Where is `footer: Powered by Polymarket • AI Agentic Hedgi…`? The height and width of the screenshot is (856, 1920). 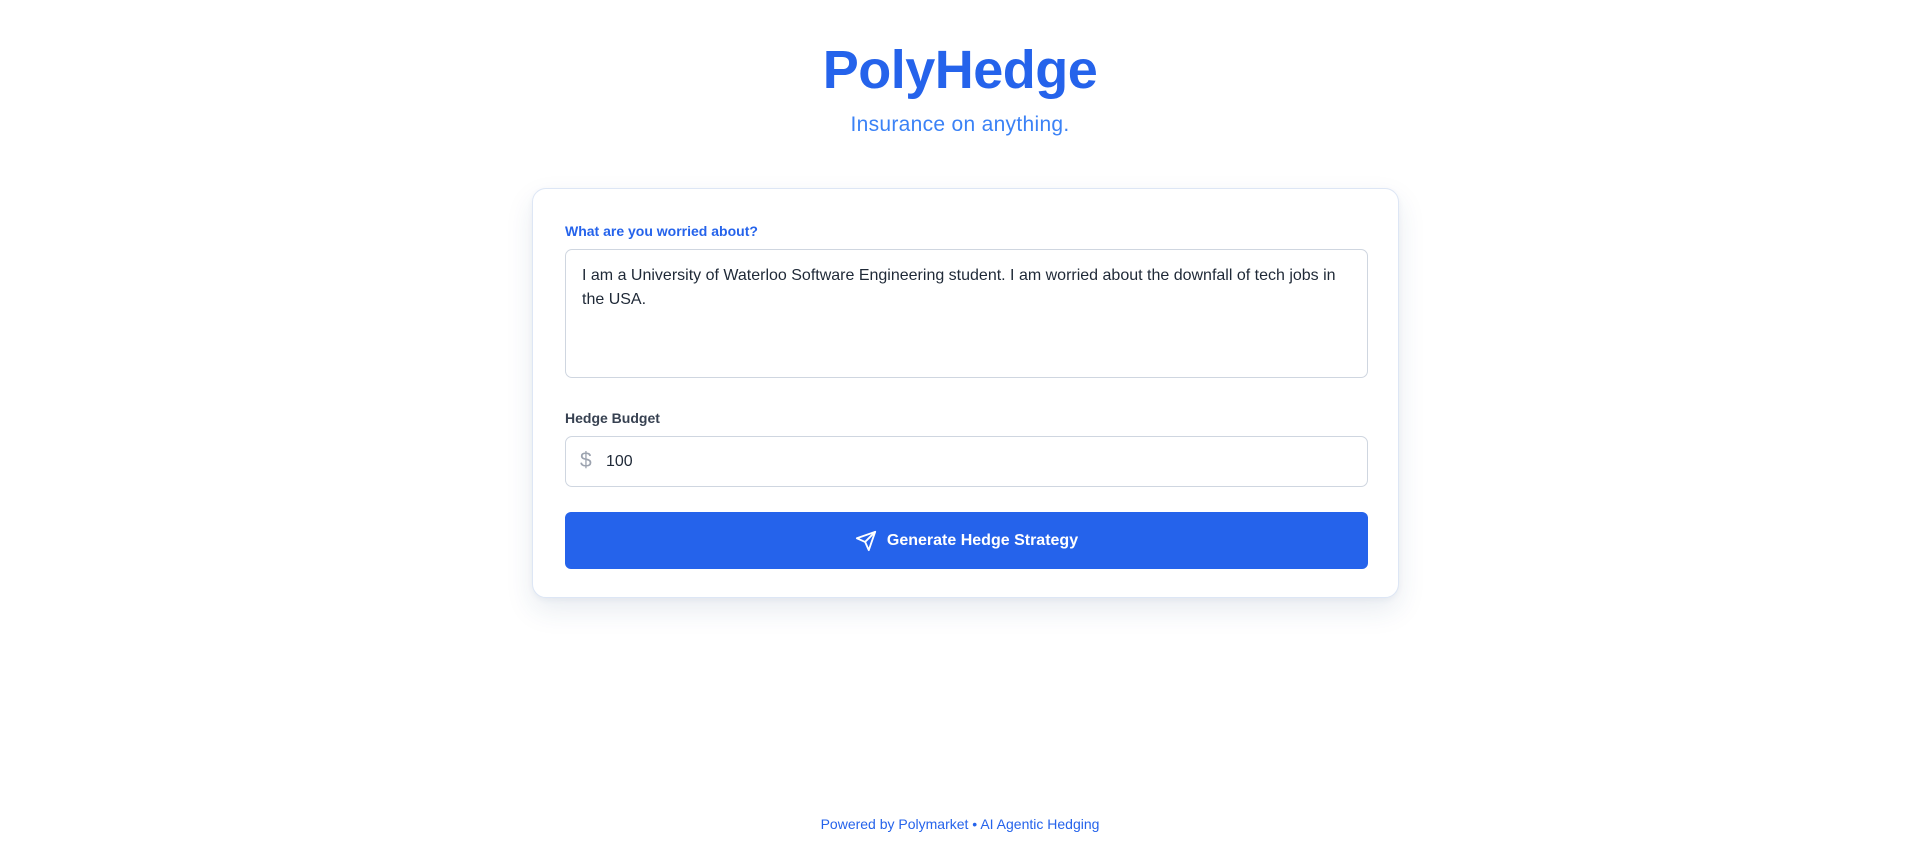 footer: Powered by Polymarket • AI Agentic Hedgi… is located at coordinates (960, 824).